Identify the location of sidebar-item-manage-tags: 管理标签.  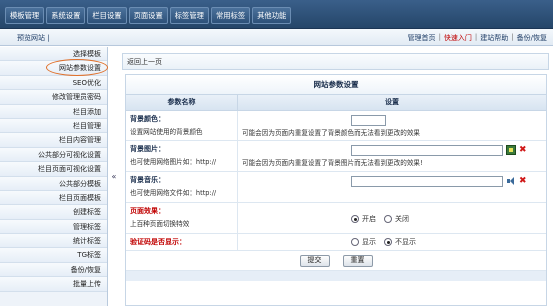
(53, 227).